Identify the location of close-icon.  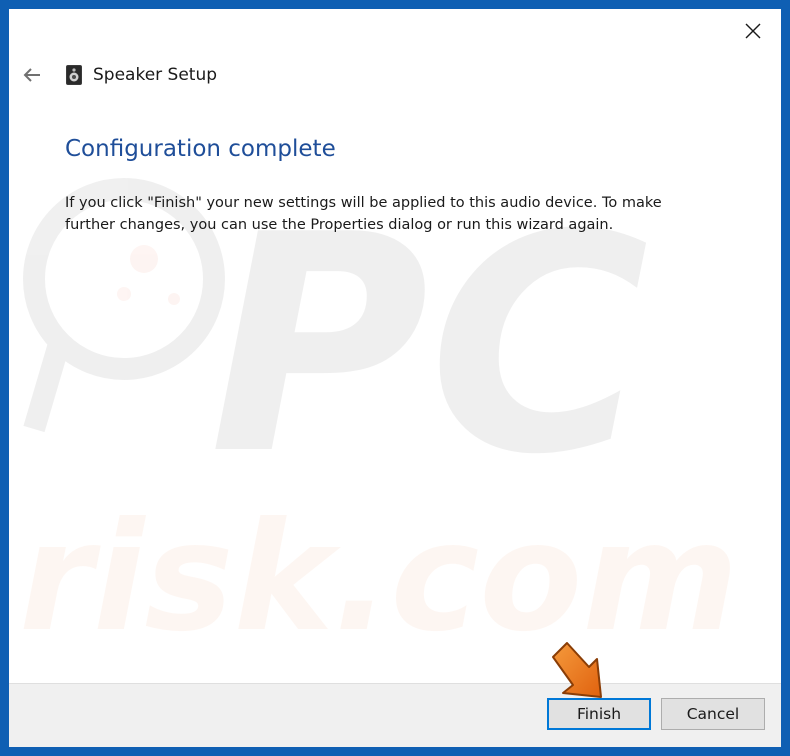
(753, 31).